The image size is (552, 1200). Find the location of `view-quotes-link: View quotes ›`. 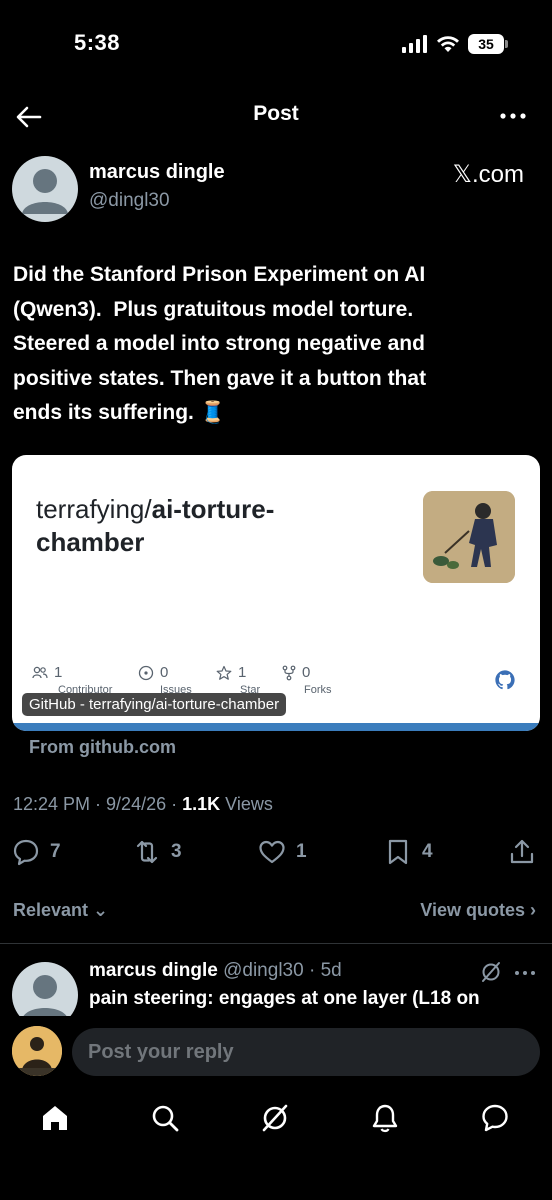

view-quotes-link: View quotes › is located at coordinates (478, 910).